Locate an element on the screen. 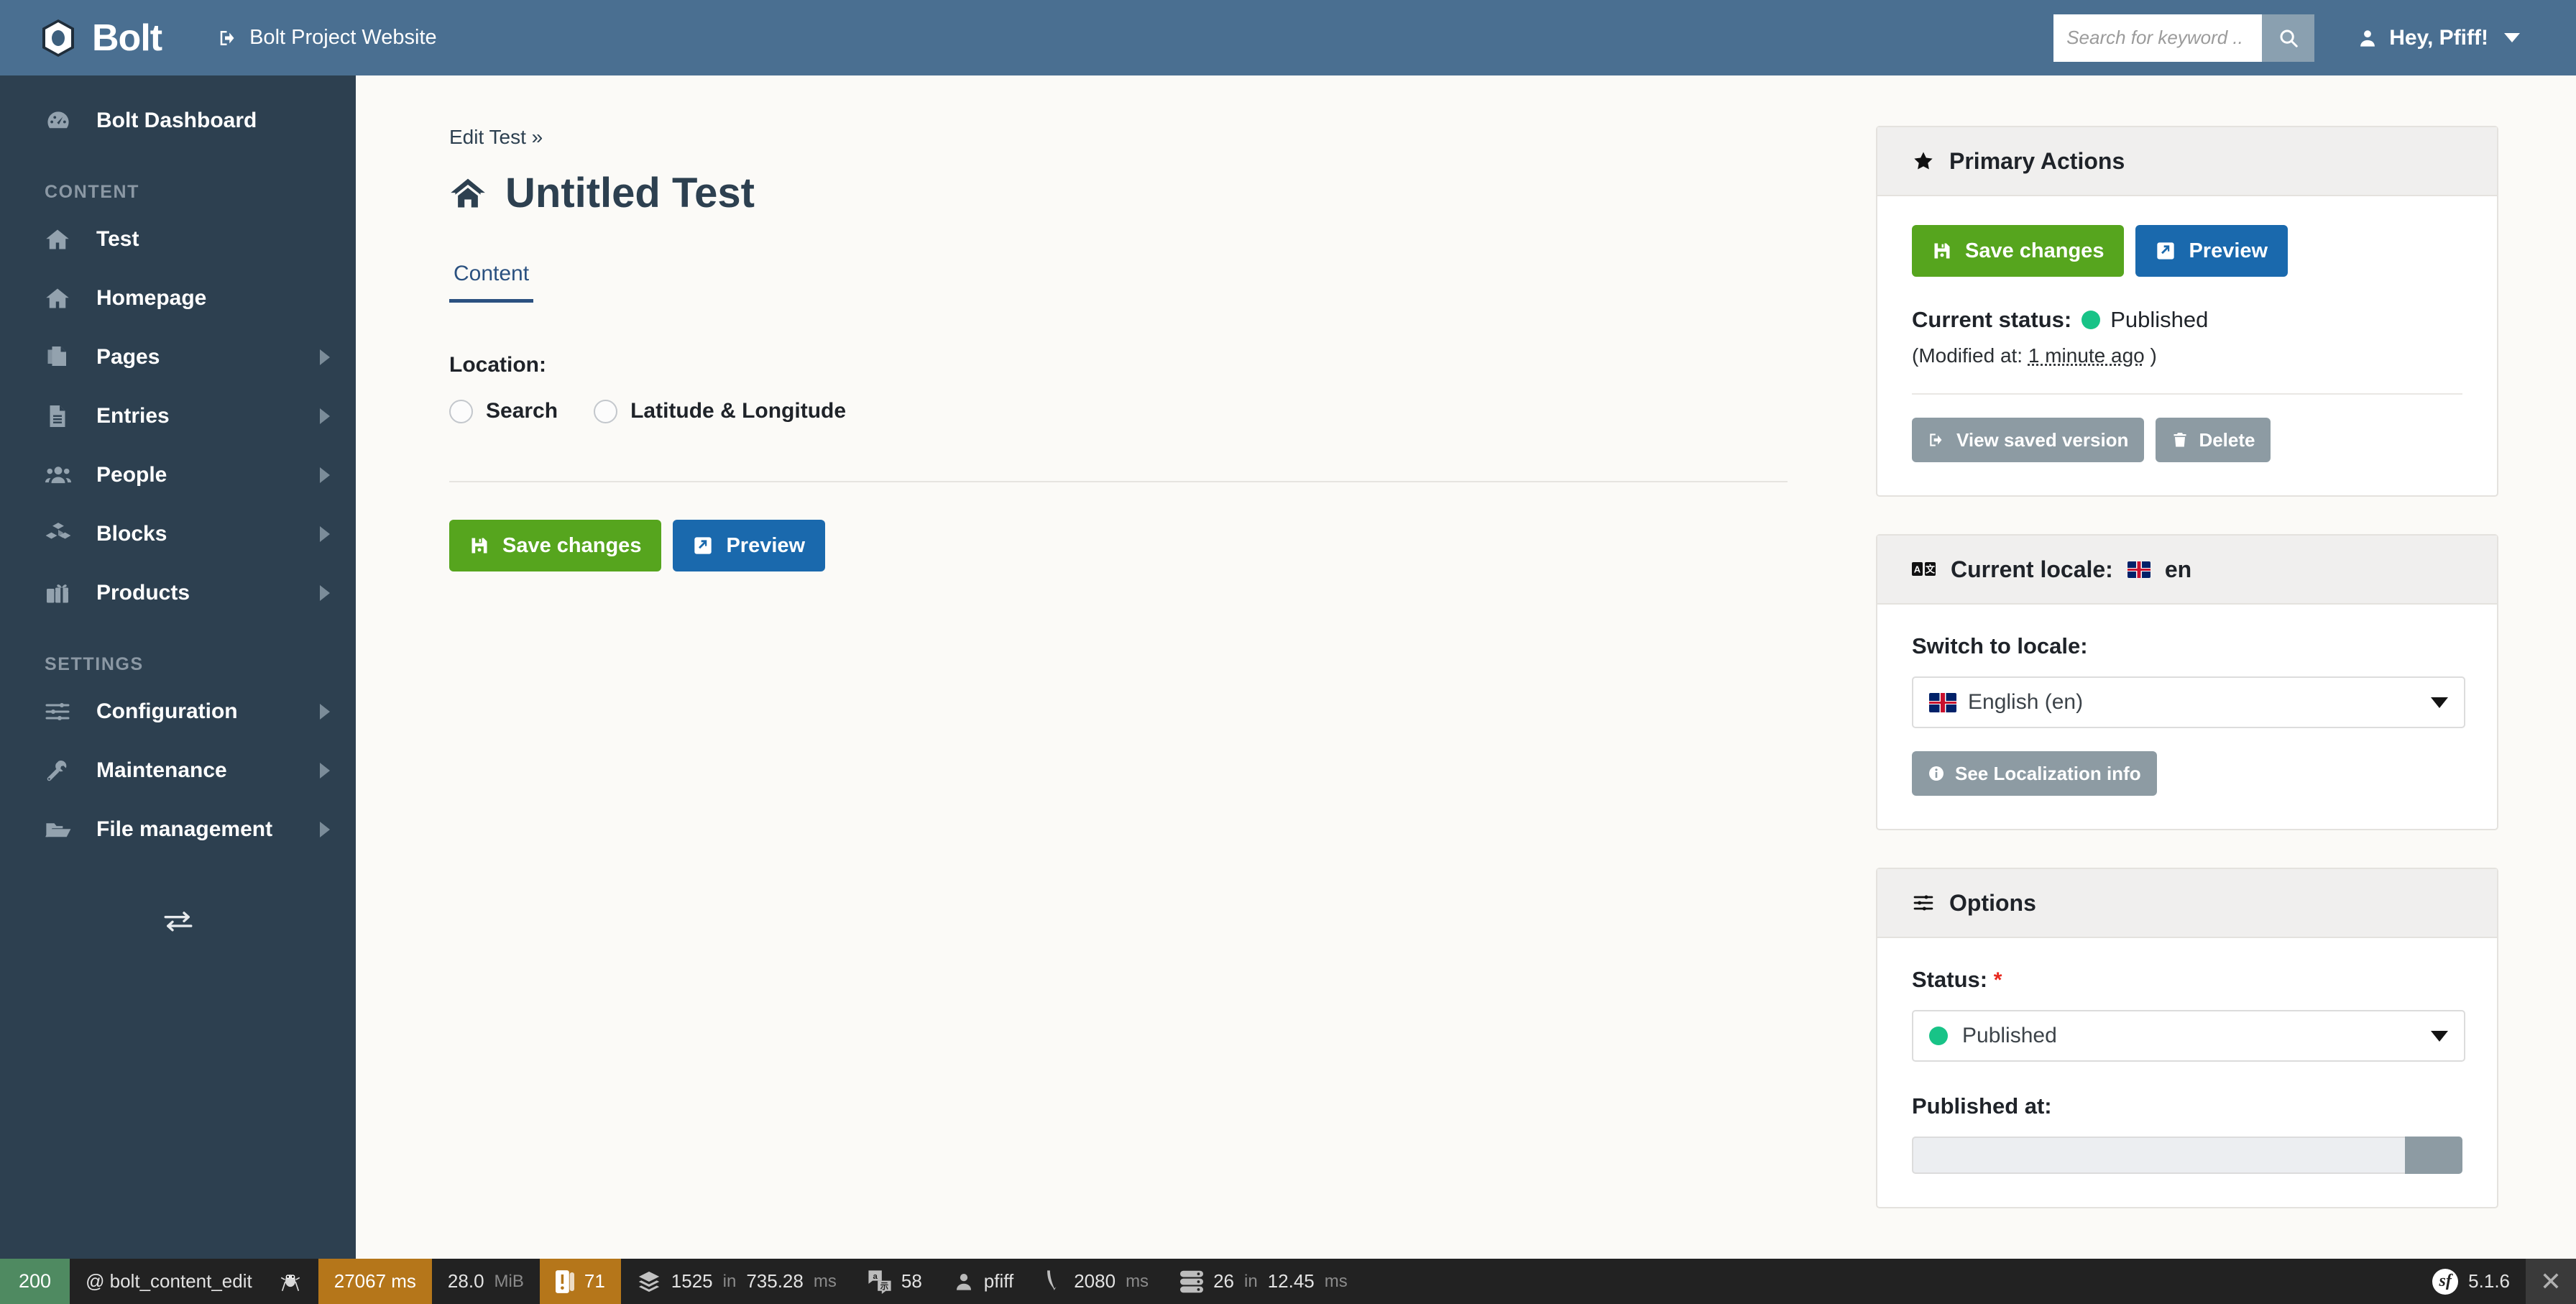 This screenshot has height=1304, width=2576. uk-flag-icon is located at coordinates (1942, 702).